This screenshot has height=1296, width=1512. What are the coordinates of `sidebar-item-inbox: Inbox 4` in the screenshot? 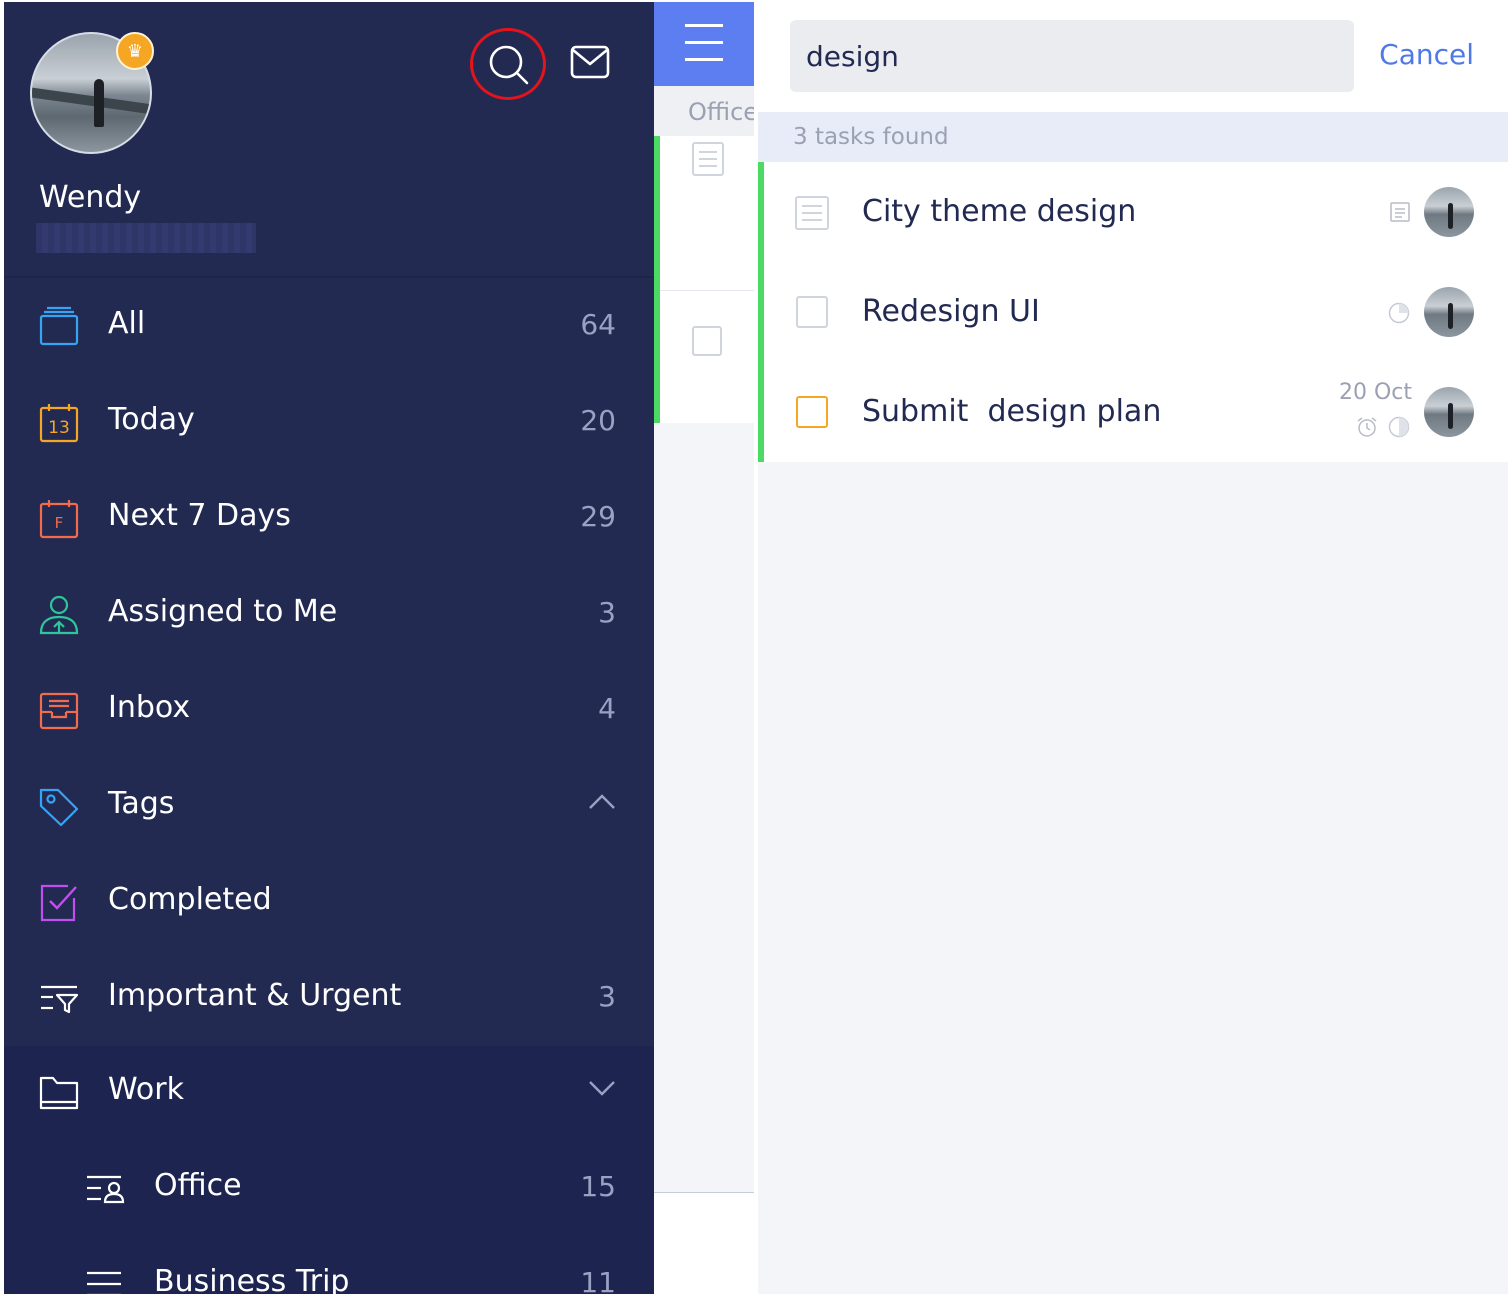 It's located at (329, 712).